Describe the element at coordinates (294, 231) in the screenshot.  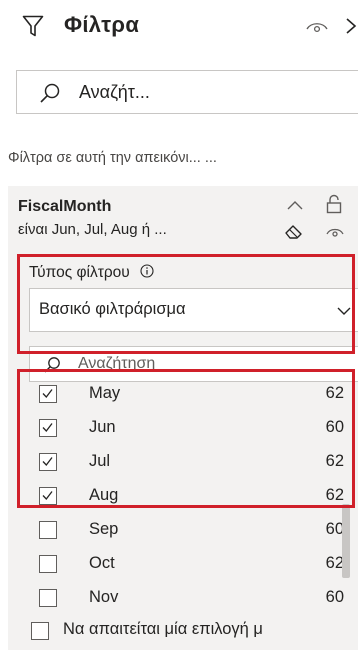
I see `eraser-icon` at that location.